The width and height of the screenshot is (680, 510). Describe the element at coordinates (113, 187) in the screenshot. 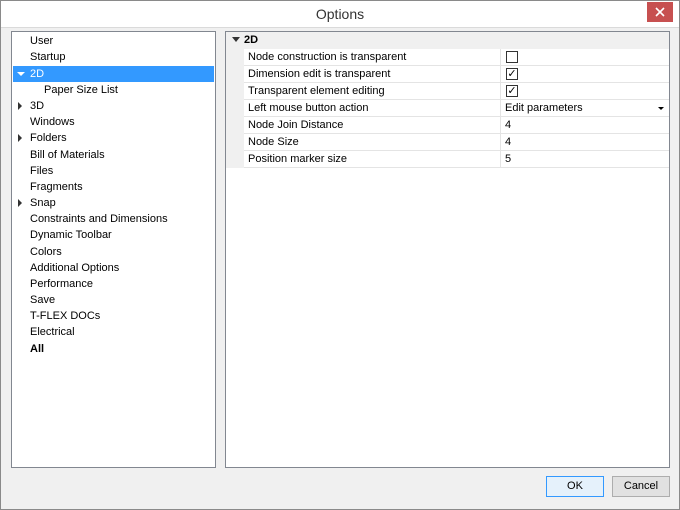

I see `tree-item-fragments: Fragments` at that location.